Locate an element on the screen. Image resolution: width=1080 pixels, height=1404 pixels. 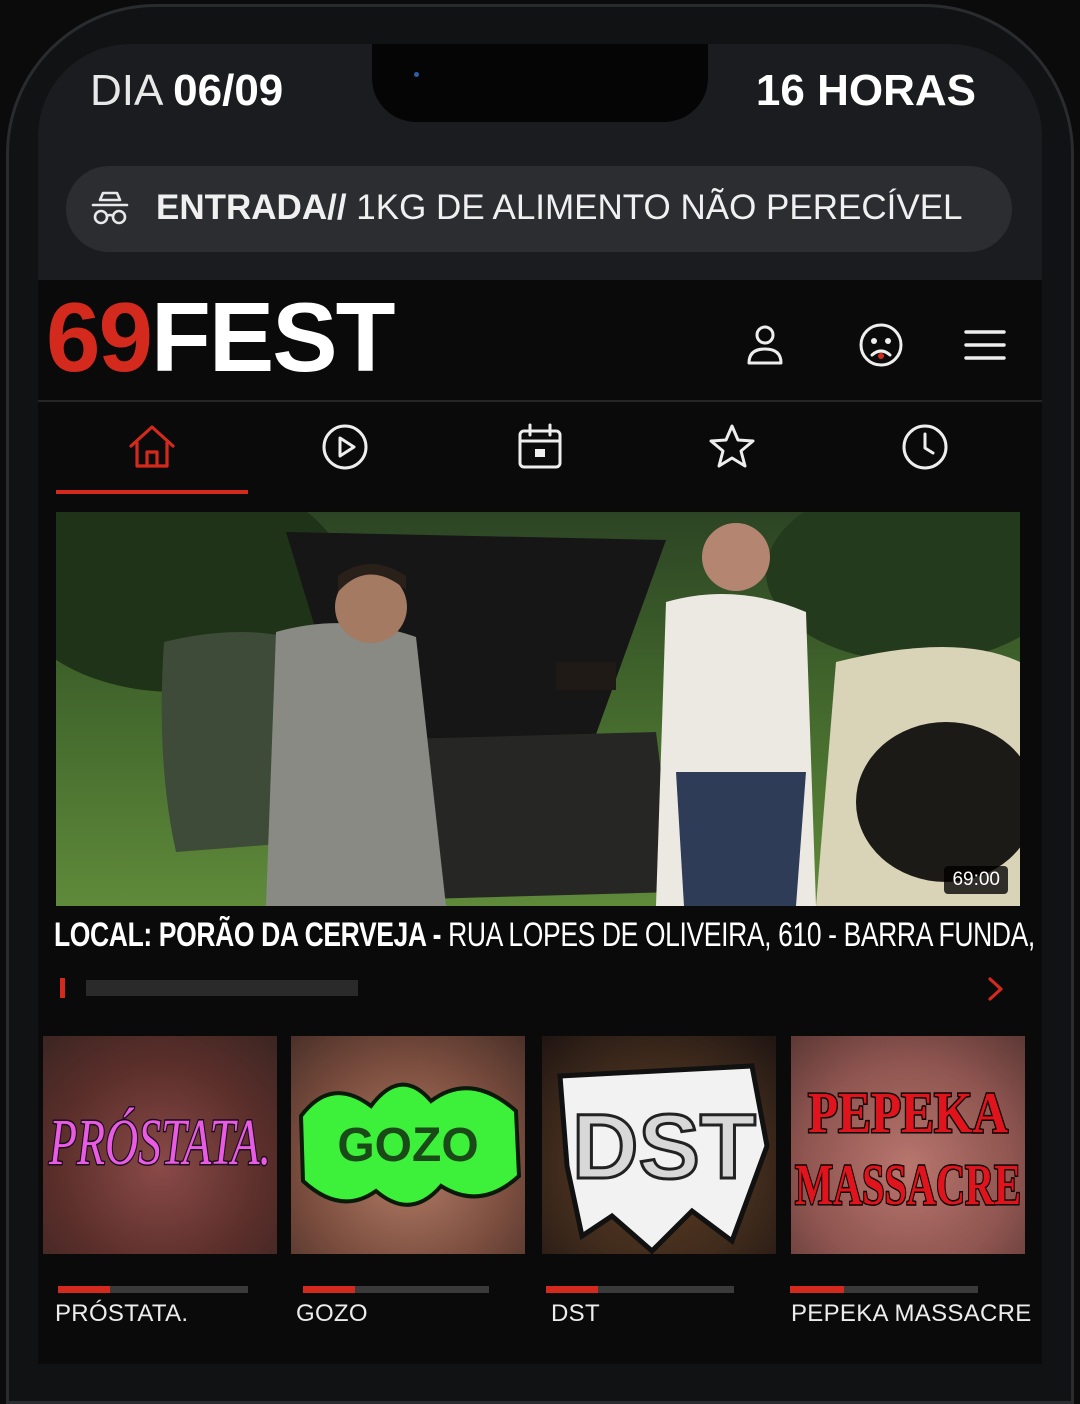
clock-icon is located at coordinates (925, 447).